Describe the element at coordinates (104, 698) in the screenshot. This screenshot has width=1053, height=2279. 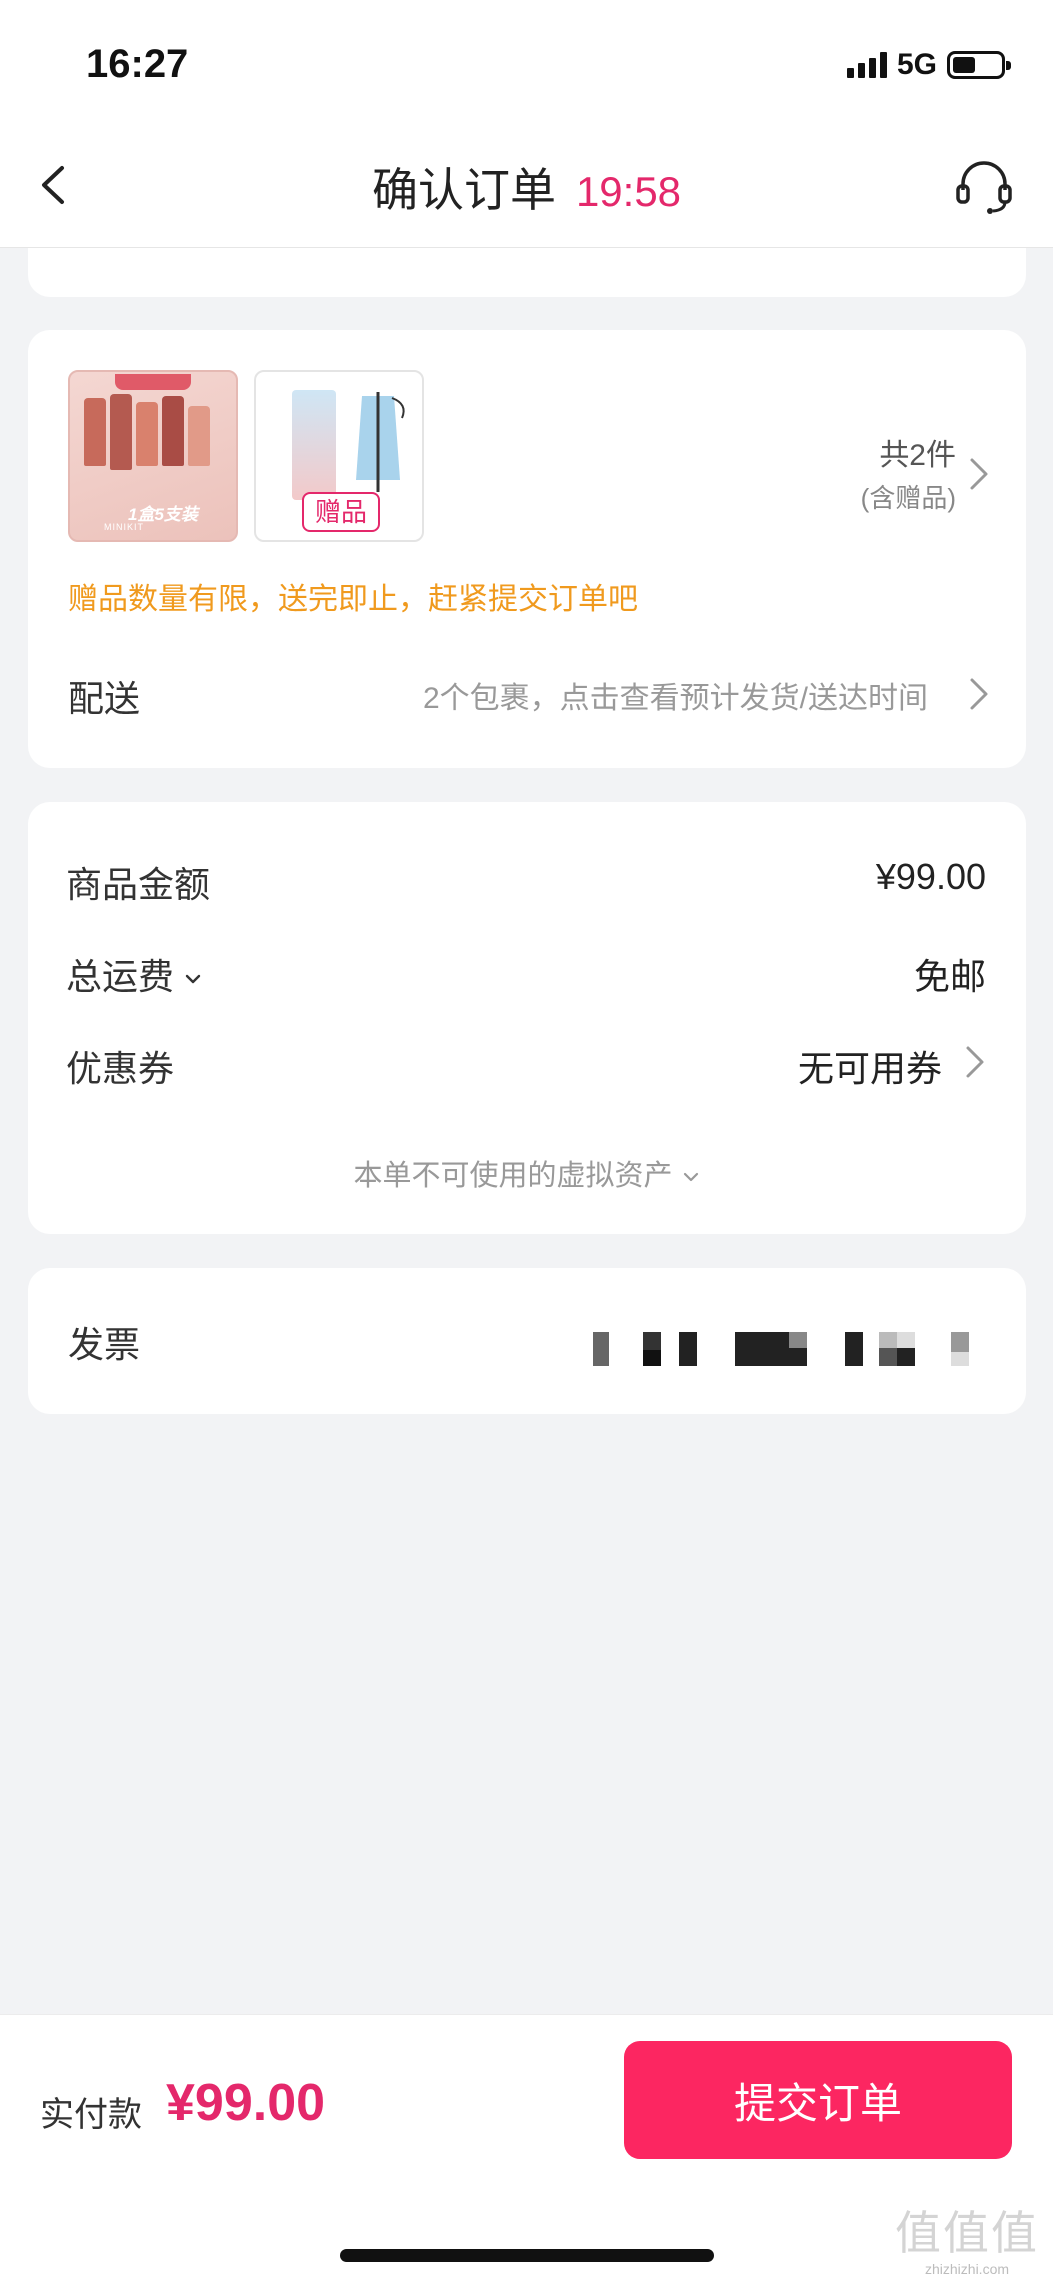
I see `delivery-label: 配送` at that location.